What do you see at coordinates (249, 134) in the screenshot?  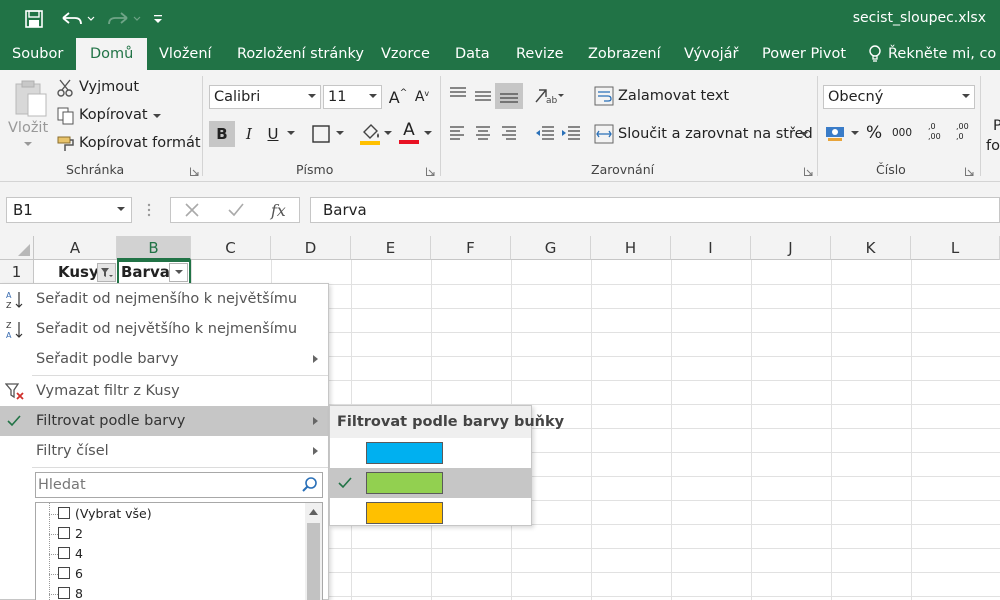 I see `italic-button: I` at bounding box center [249, 134].